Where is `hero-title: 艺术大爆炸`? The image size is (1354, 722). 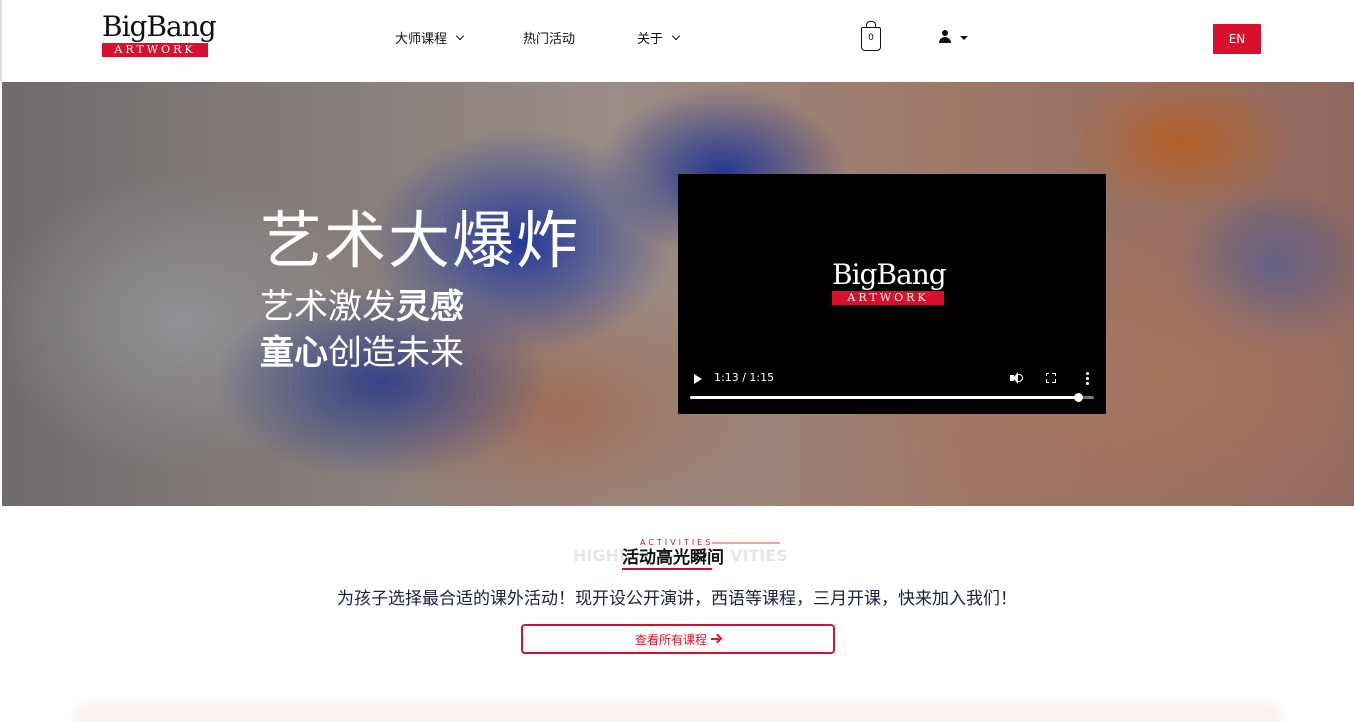 hero-title: 艺术大爆炸 is located at coordinates (420, 240).